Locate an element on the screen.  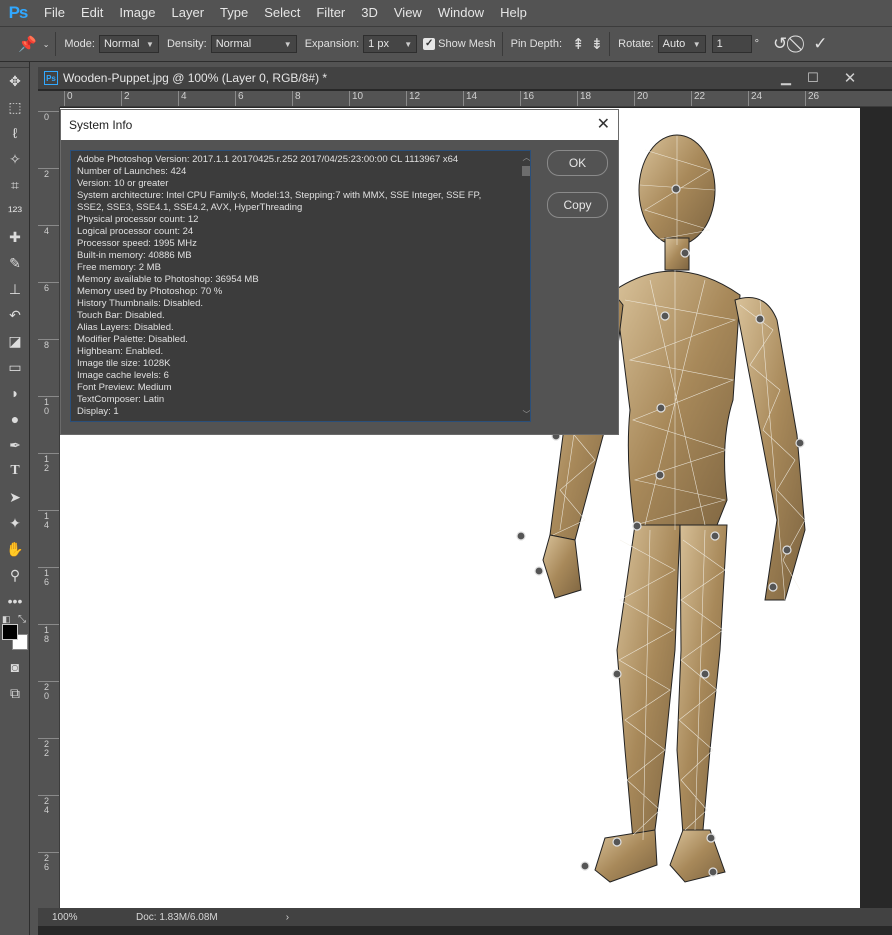
ruler-tick-label: 2 2 is located at coordinates (48, 748).